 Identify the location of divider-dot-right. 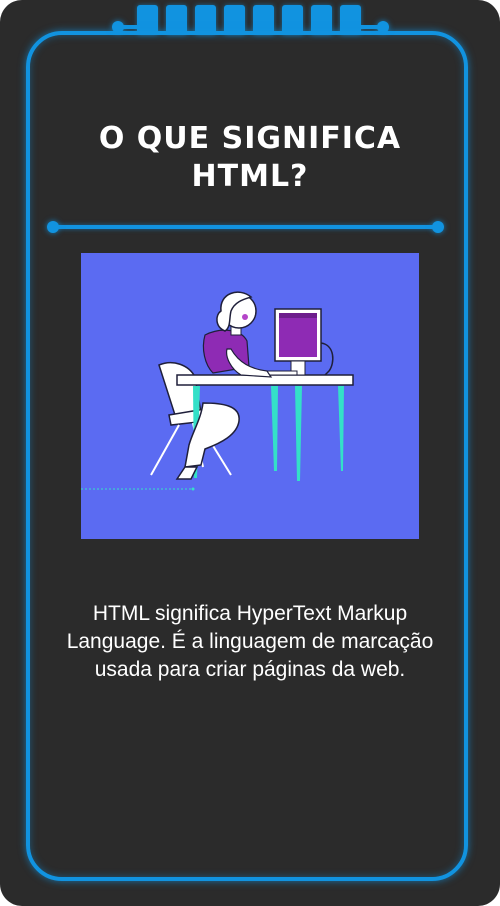
(438, 227).